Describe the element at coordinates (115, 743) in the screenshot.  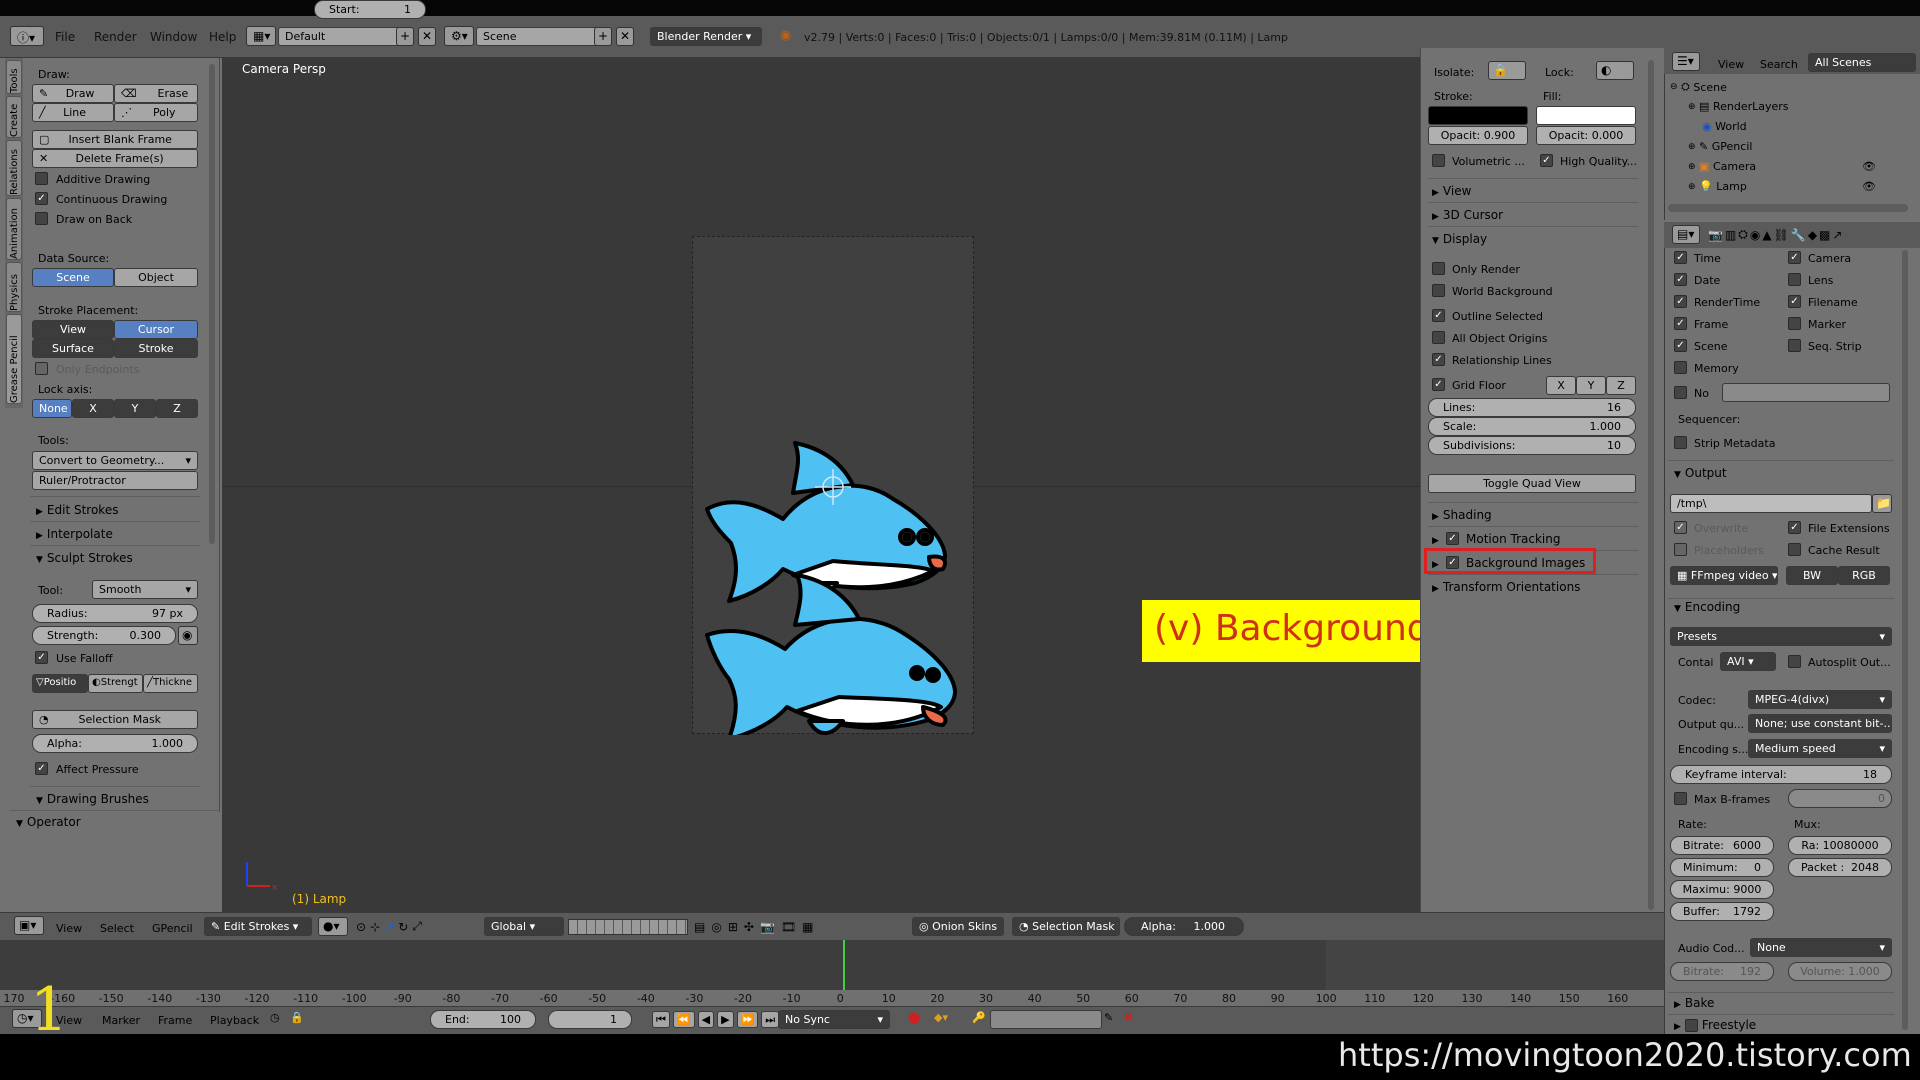
I see `alpha-slider: Alpha: 1.000` at that location.